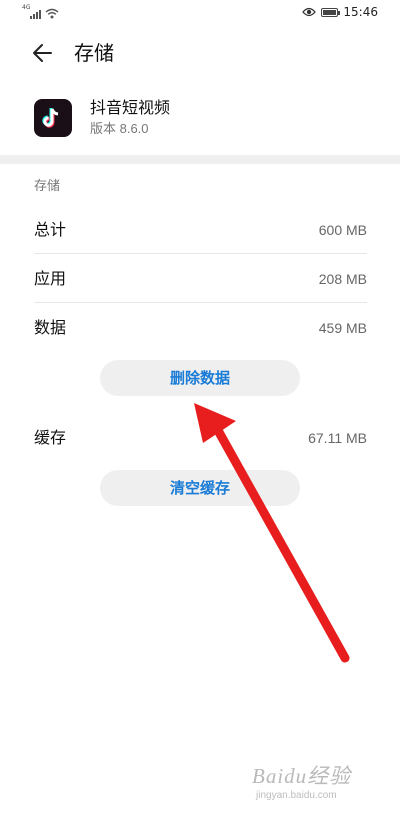 The height and width of the screenshot is (816, 400). What do you see at coordinates (50, 327) in the screenshot?
I see `row-label: 数据` at bounding box center [50, 327].